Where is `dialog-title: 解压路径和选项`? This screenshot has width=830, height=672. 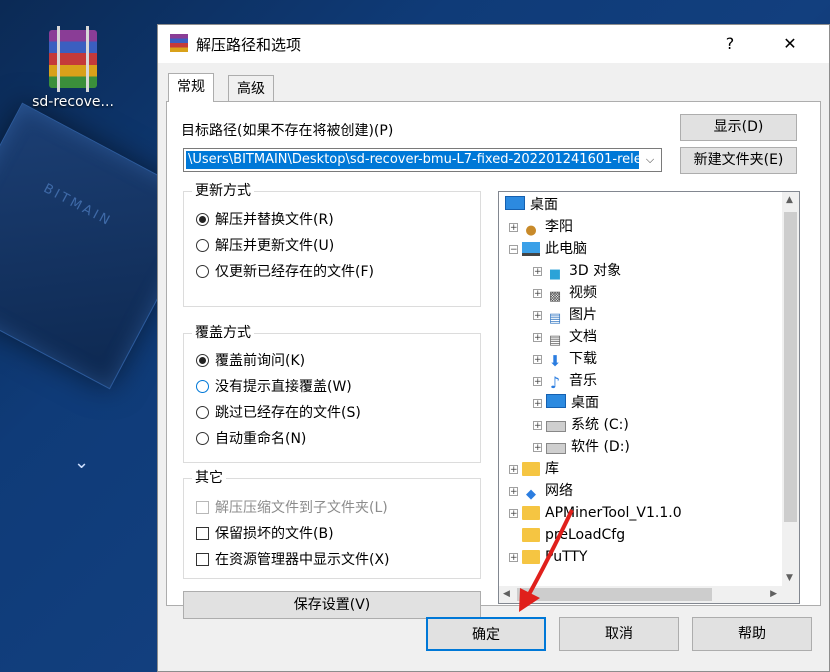 dialog-title: 解压路径和选项 is located at coordinates (249, 45).